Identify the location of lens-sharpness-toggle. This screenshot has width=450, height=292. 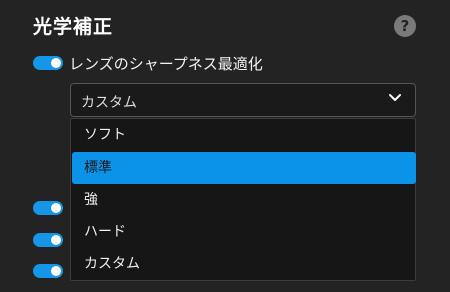
(48, 63).